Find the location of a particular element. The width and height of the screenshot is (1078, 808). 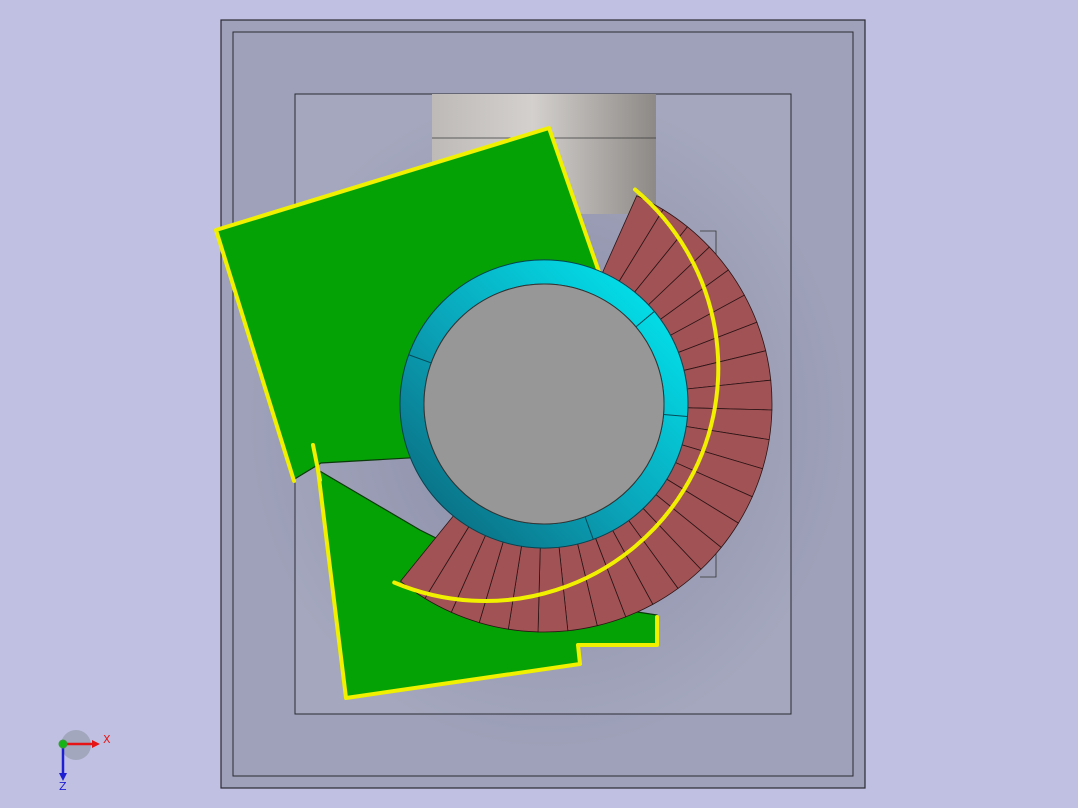

y-axis-origin-icon is located at coordinates (63, 744).